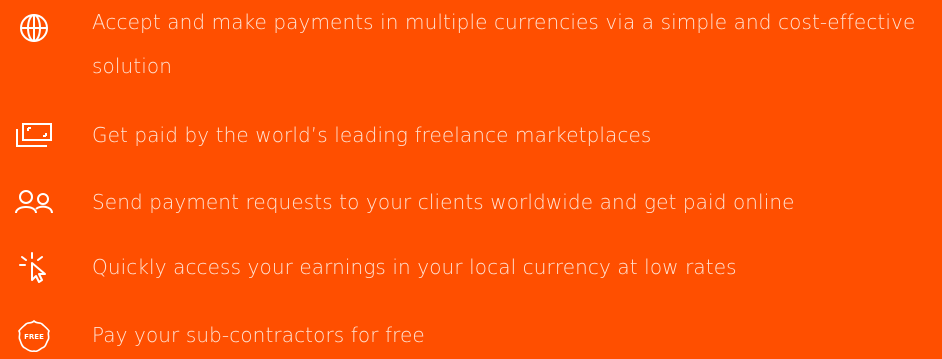  What do you see at coordinates (34, 28) in the screenshot?
I see `globe-icon` at bounding box center [34, 28].